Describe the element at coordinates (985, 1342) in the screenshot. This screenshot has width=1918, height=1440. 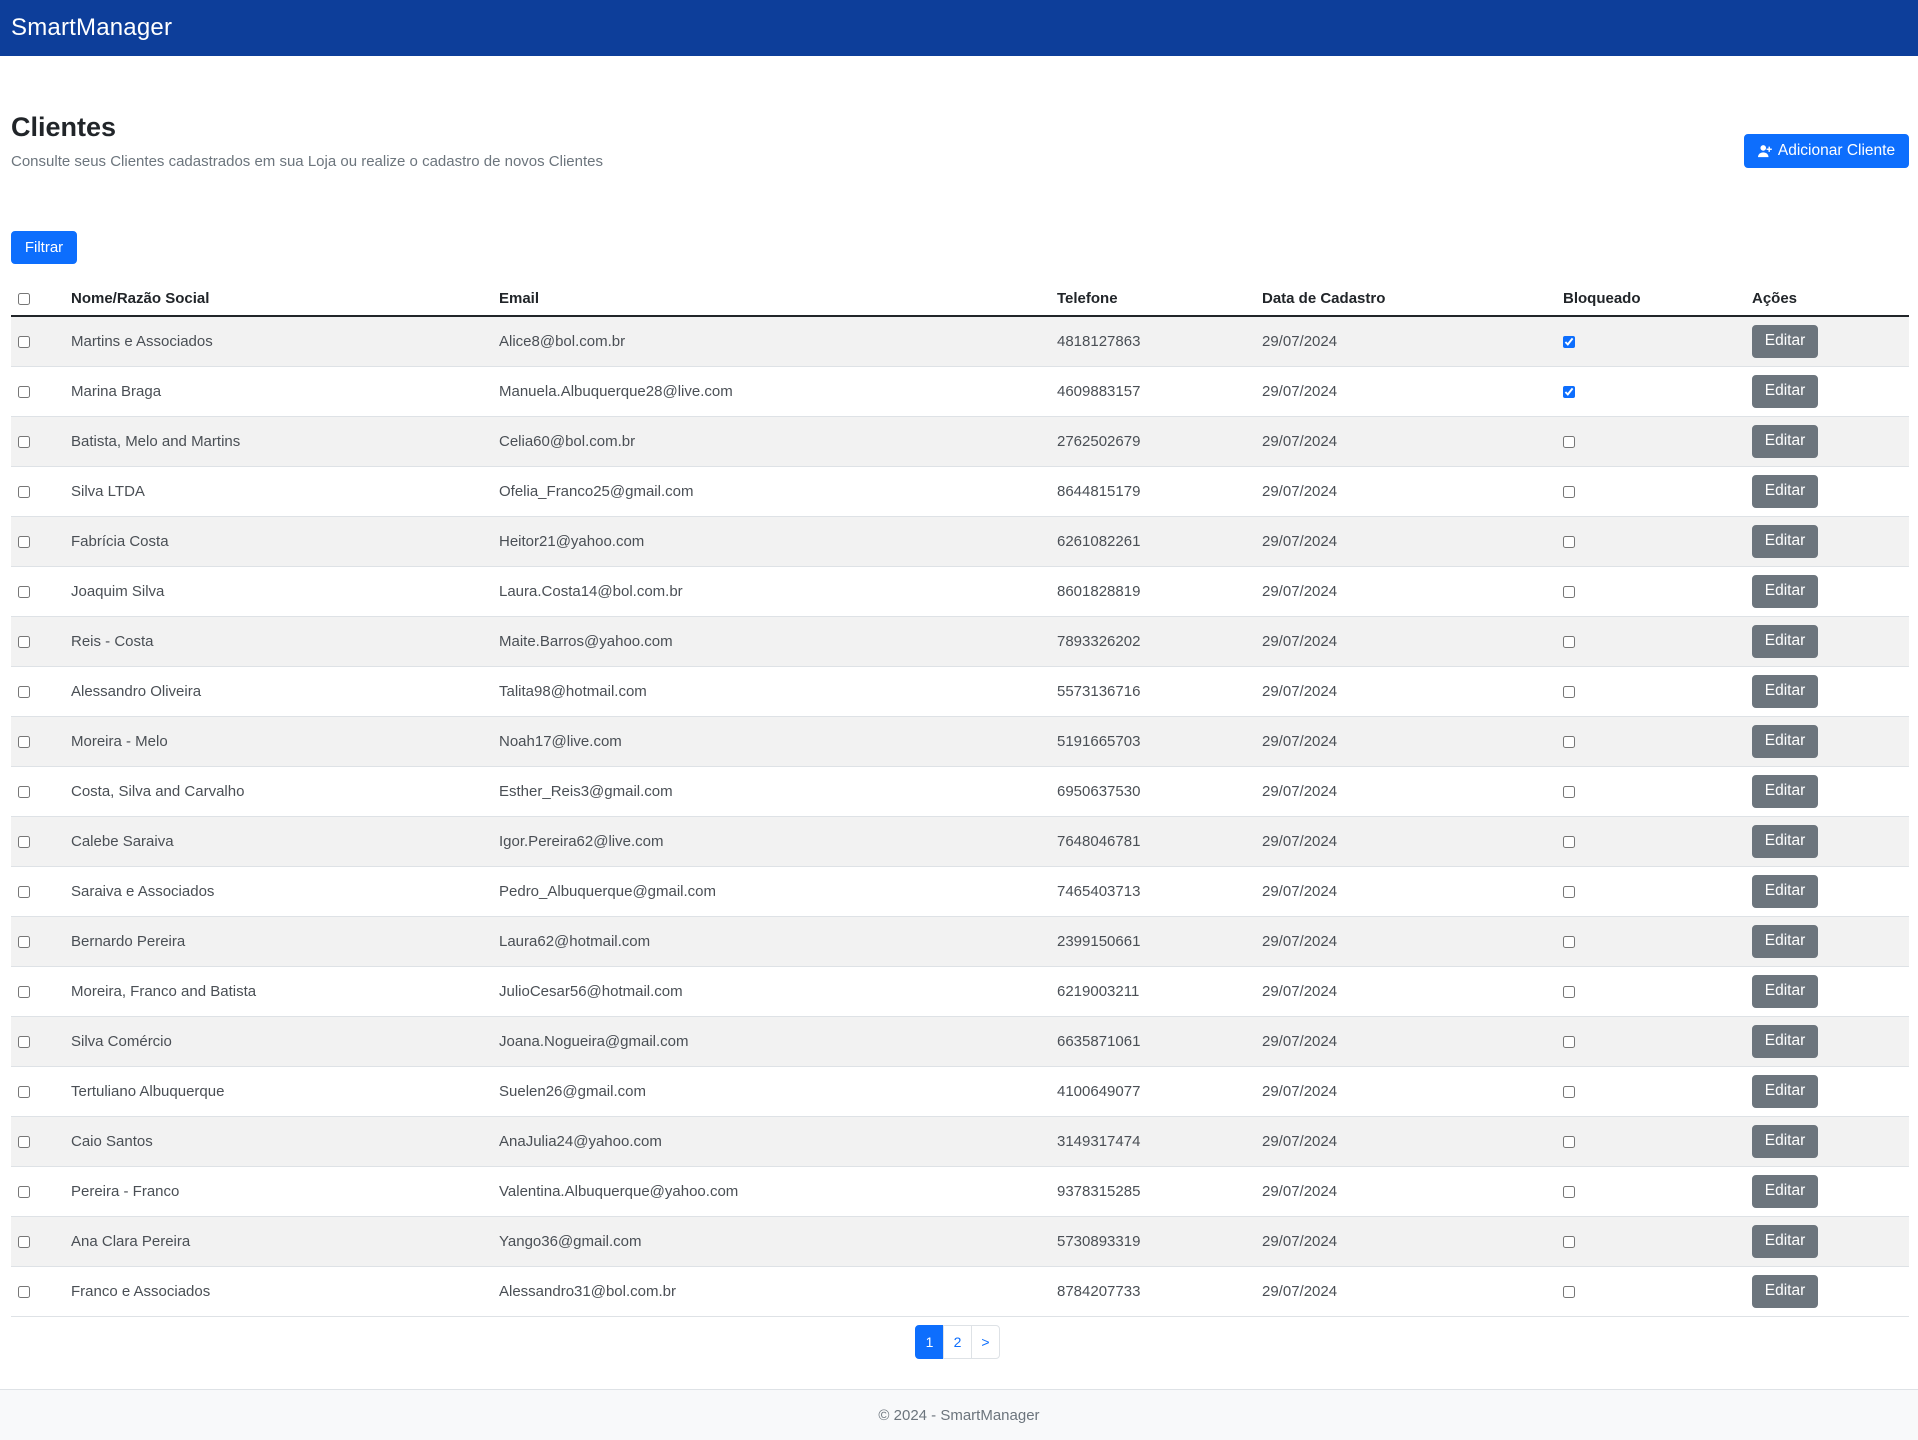
I see `next-page-link: >` at that location.